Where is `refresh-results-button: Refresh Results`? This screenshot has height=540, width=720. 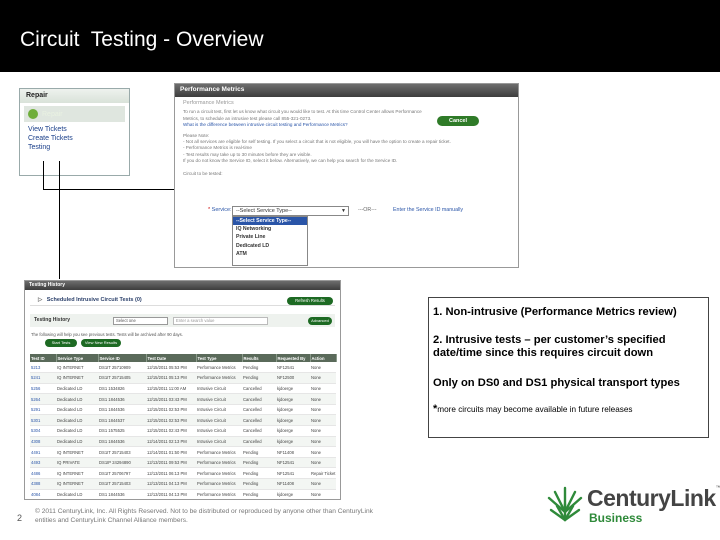 refresh-results-button: Refresh Results is located at coordinates (310, 301).